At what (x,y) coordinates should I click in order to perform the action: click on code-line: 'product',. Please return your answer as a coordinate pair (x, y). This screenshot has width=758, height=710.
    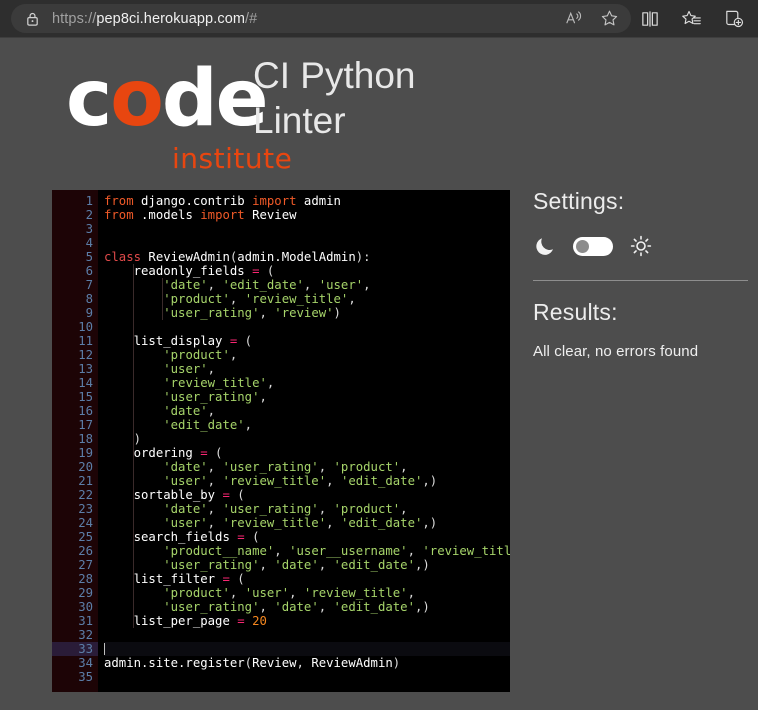
    Looking at the image, I should click on (307, 355).